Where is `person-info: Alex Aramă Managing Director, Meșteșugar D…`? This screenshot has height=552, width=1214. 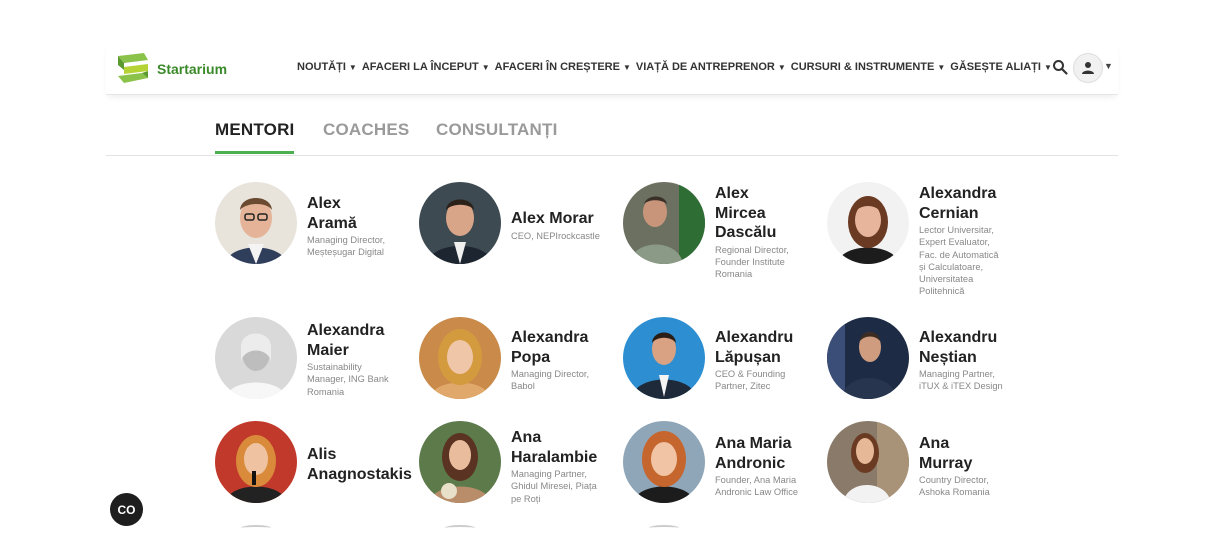
person-info: Alex Aramă Managing Director, Meșteșugar D… is located at coordinates (362, 226).